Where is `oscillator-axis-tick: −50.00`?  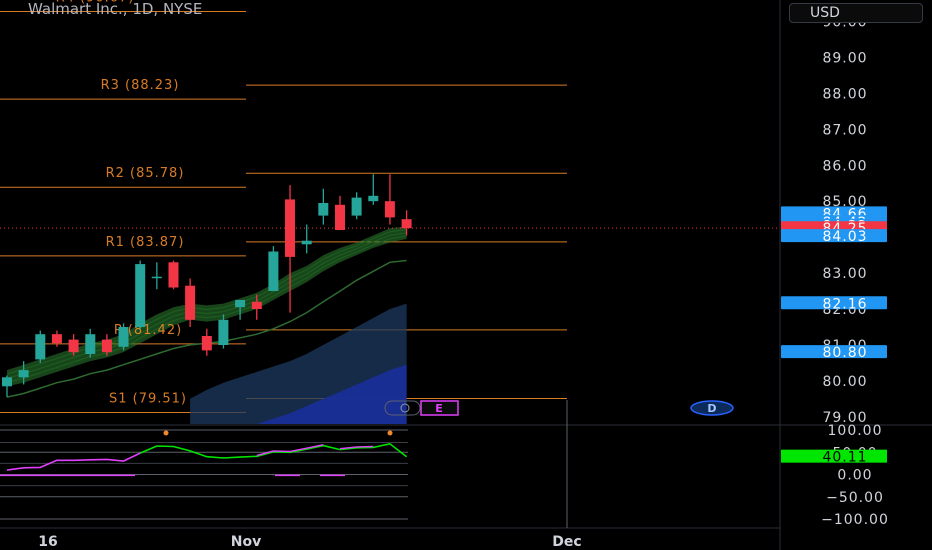 oscillator-axis-tick: −50.00 is located at coordinates (855, 498).